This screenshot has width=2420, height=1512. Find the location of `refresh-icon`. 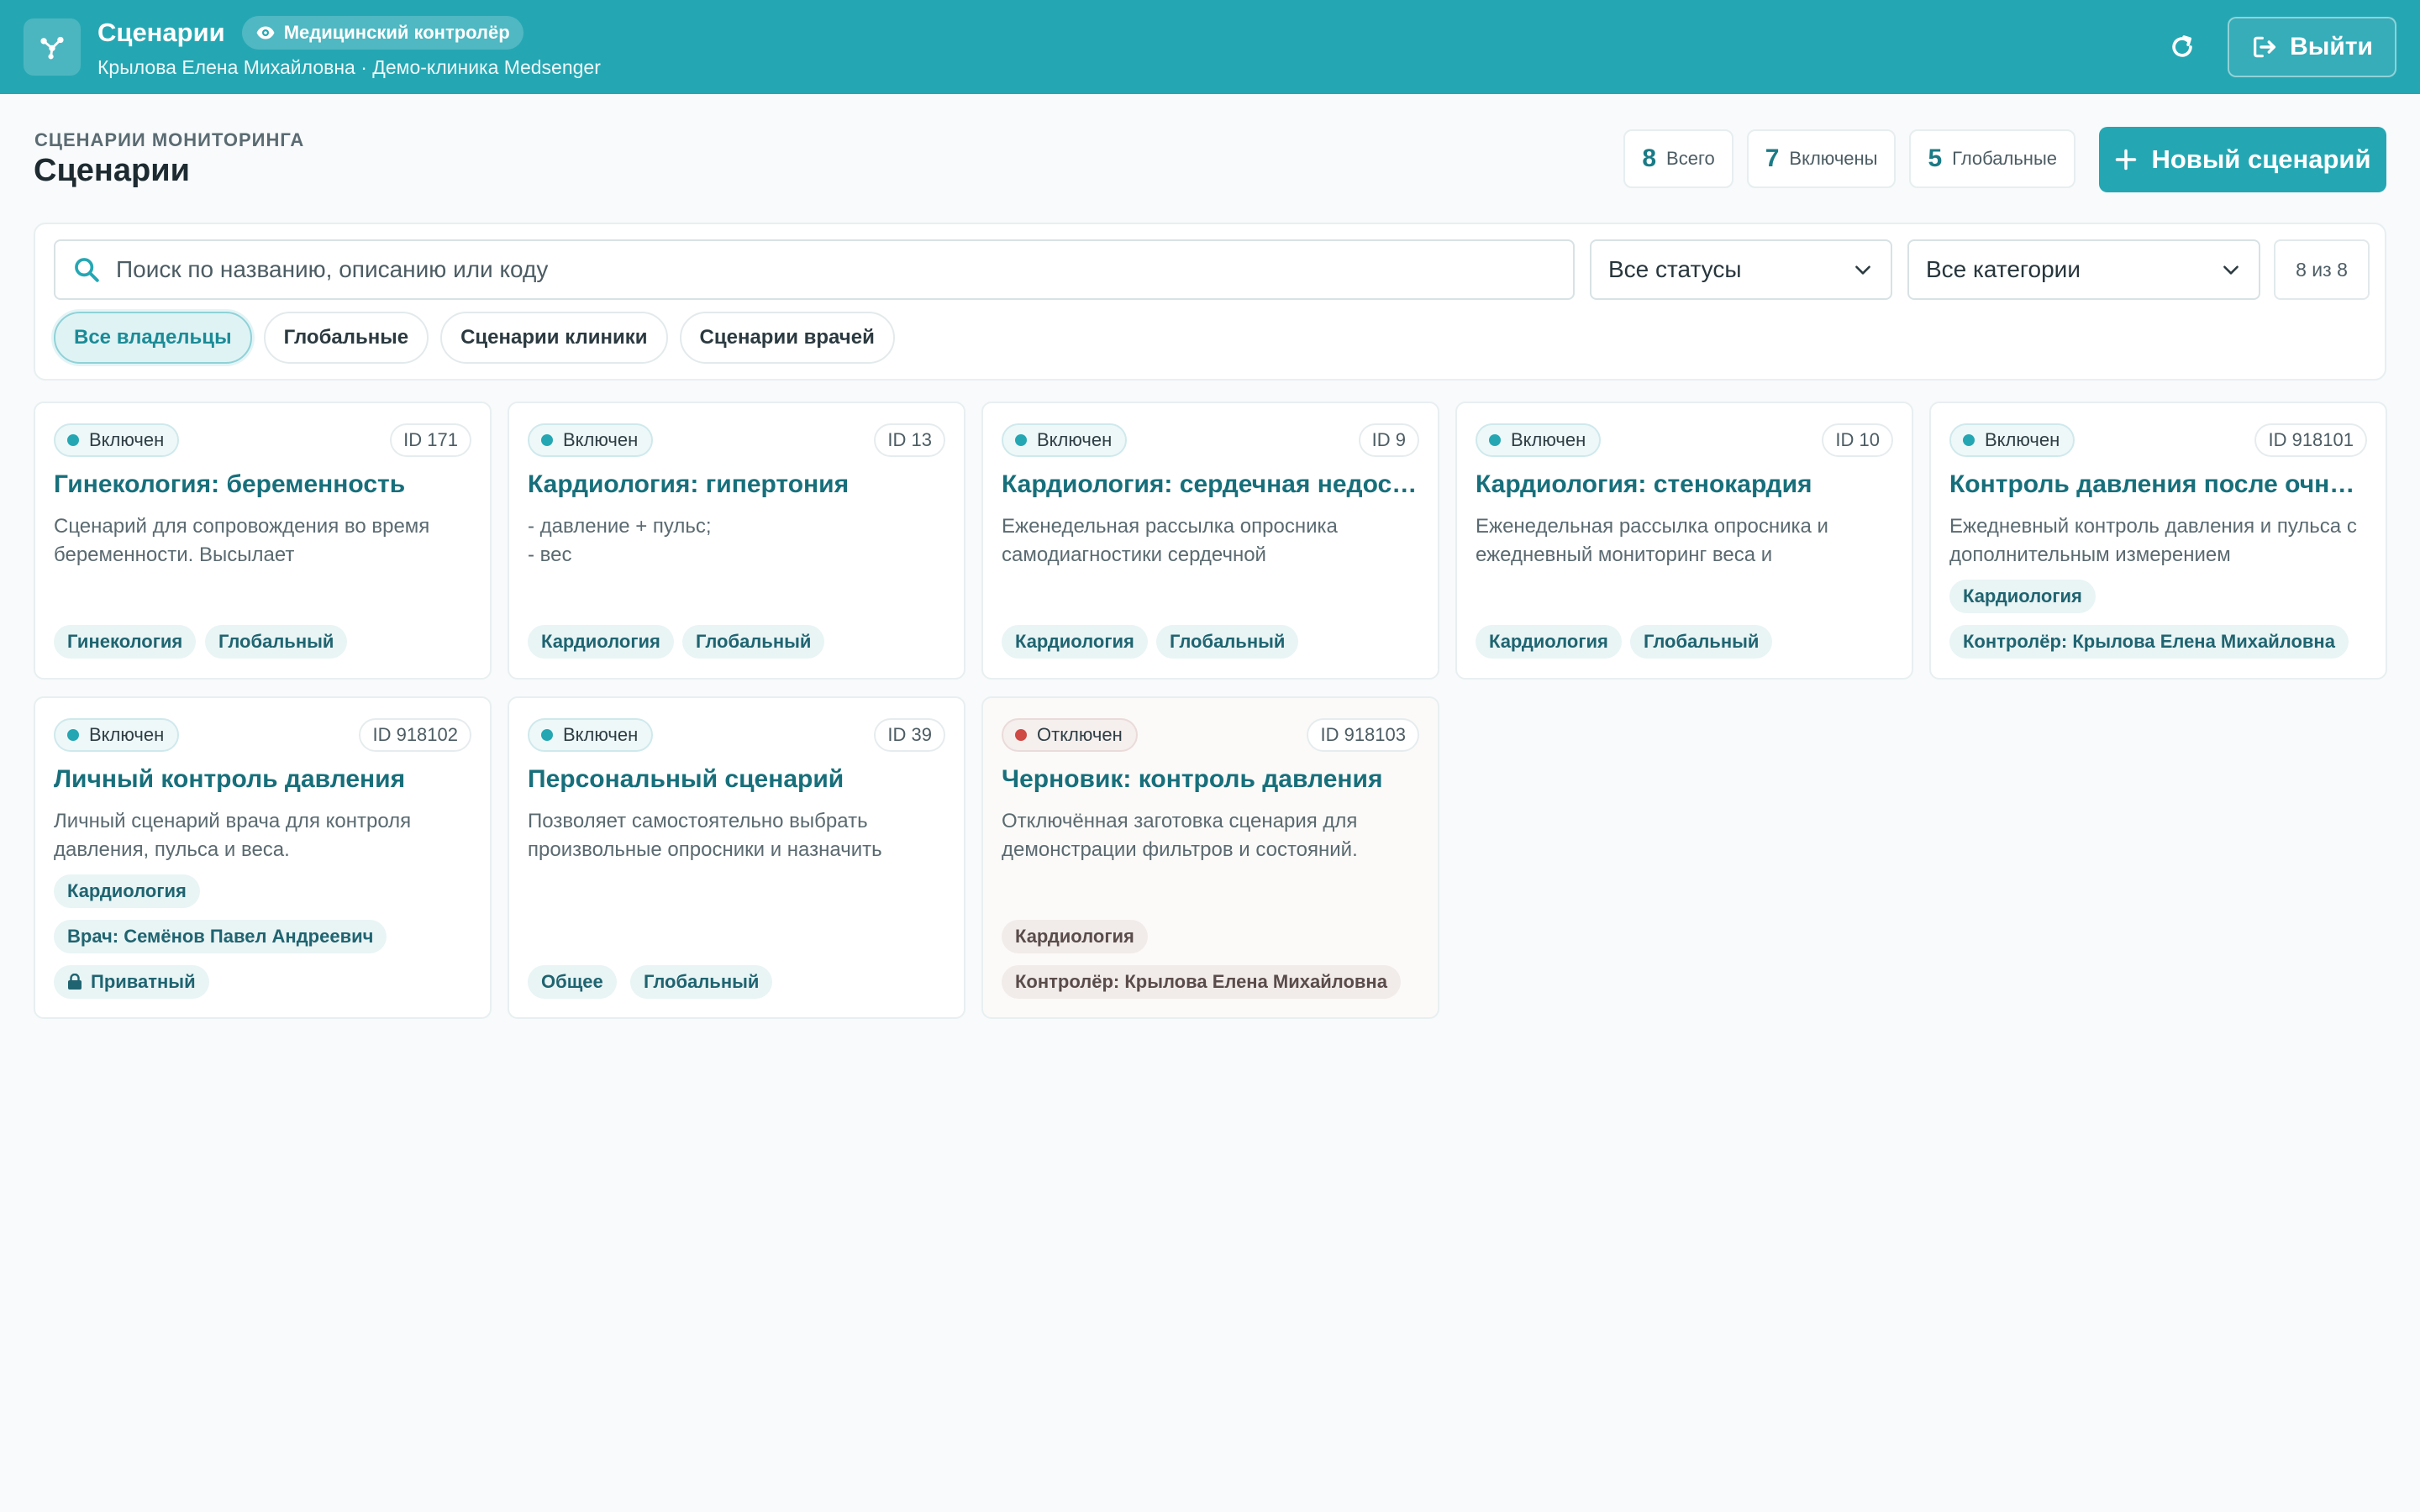

refresh-icon is located at coordinates (2182, 46).